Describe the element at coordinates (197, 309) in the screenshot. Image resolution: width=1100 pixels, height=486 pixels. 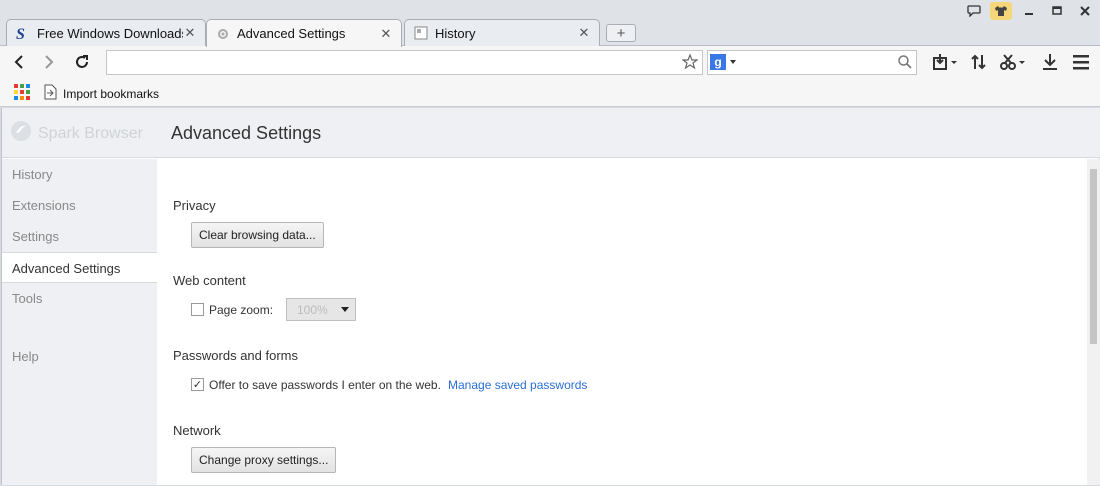
I see `page-zoom-checkbox` at that location.